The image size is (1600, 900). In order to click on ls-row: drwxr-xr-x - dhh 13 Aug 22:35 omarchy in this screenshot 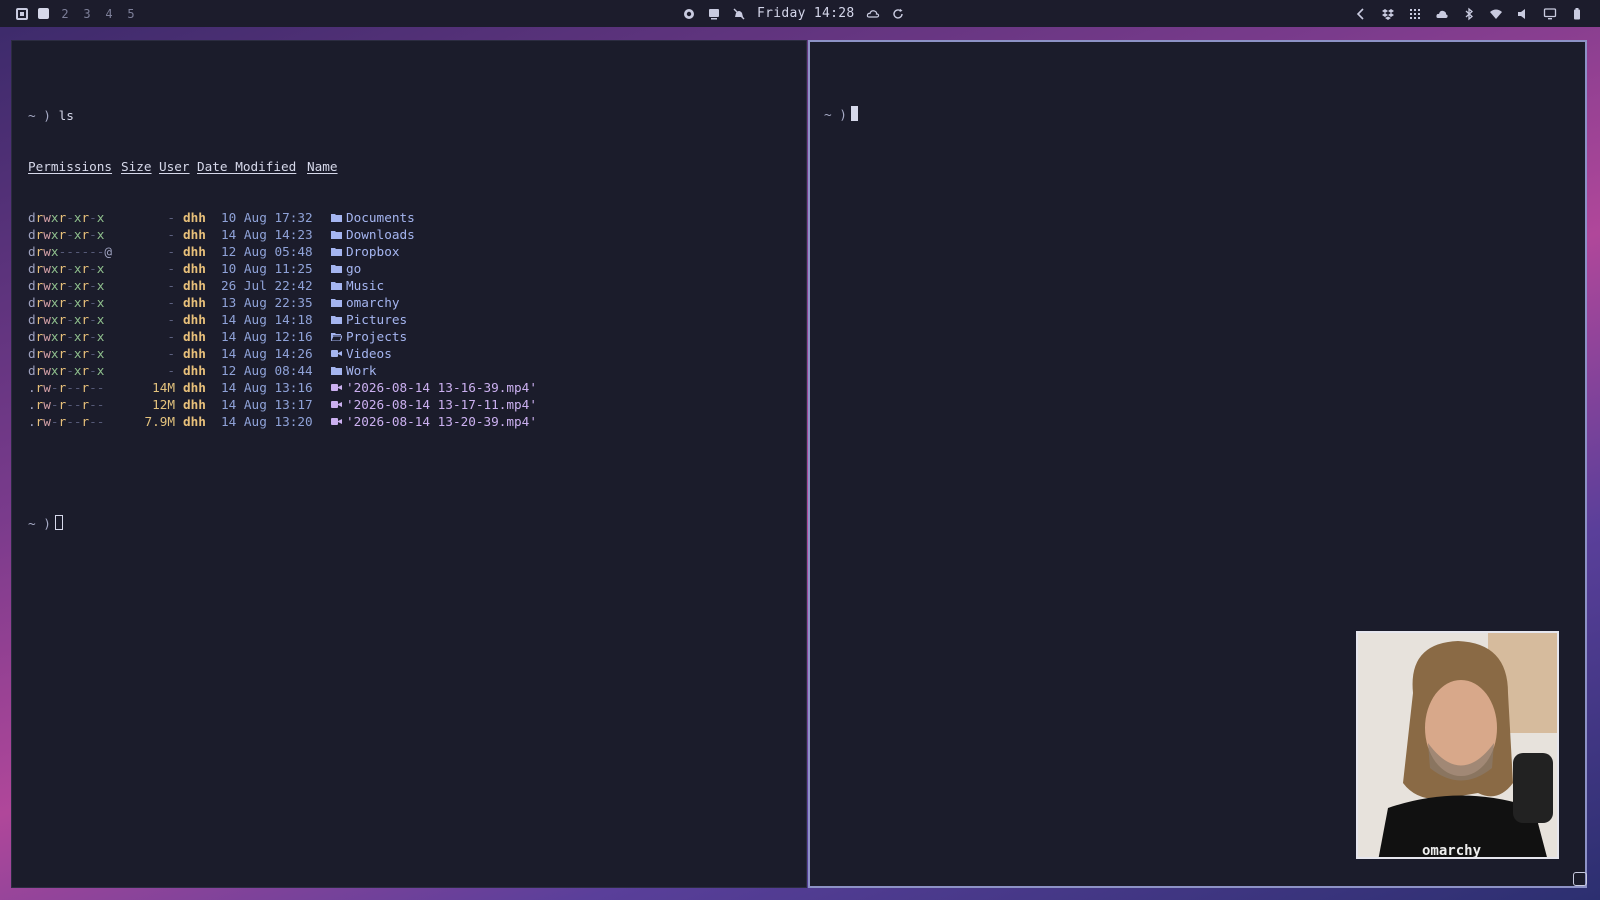, I will do `click(282, 302)`.